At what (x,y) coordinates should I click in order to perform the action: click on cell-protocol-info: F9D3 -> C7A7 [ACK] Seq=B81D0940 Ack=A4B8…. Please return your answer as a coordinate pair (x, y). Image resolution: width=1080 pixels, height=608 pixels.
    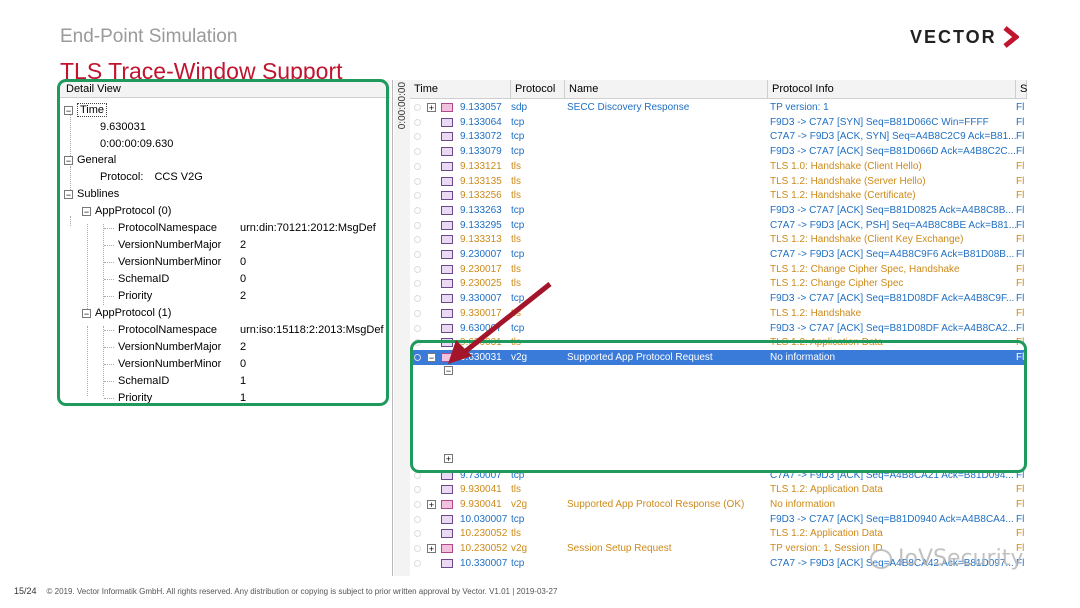
    Looking at the image, I should click on (892, 519).